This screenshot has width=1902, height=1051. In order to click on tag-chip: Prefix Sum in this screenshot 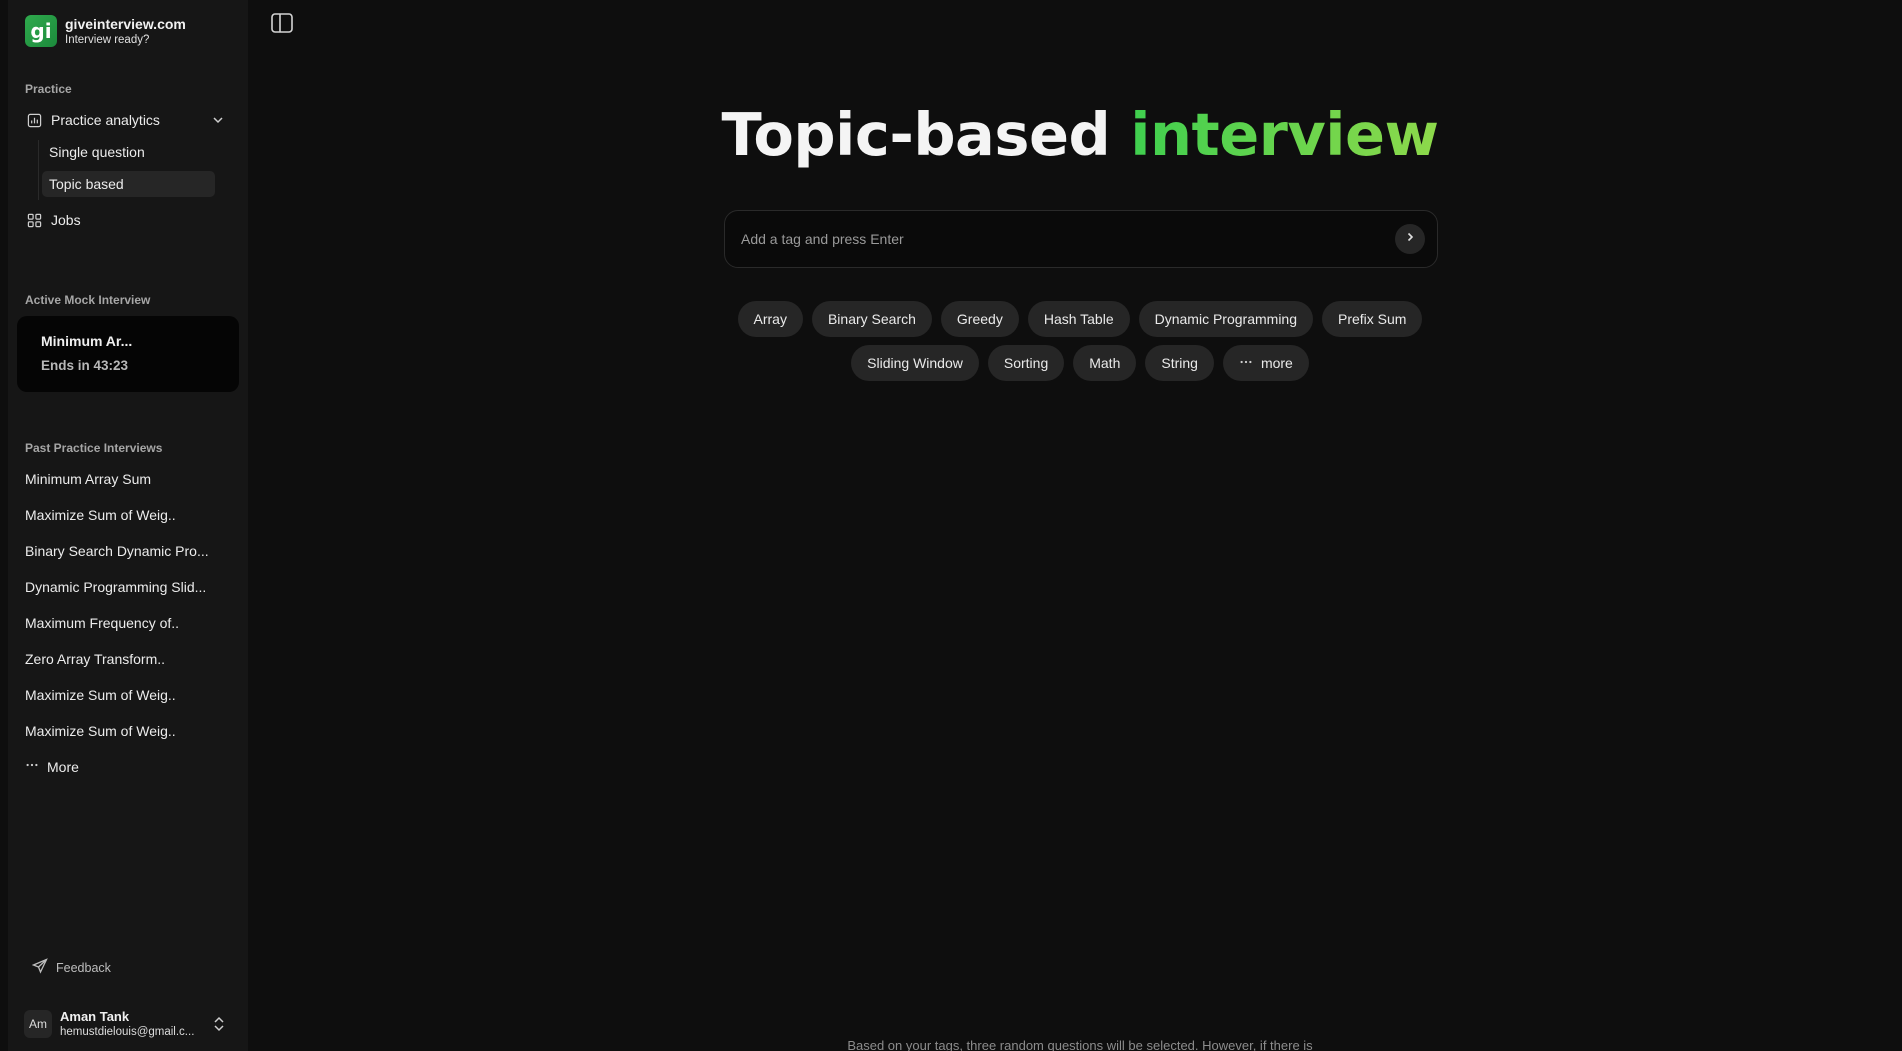, I will do `click(1372, 319)`.